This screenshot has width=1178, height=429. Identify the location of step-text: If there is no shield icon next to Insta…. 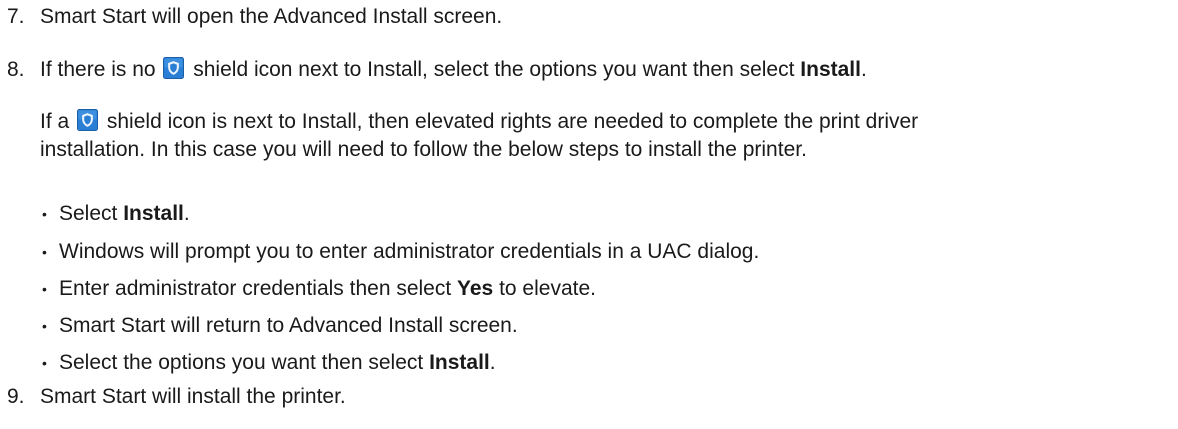
(453, 70).